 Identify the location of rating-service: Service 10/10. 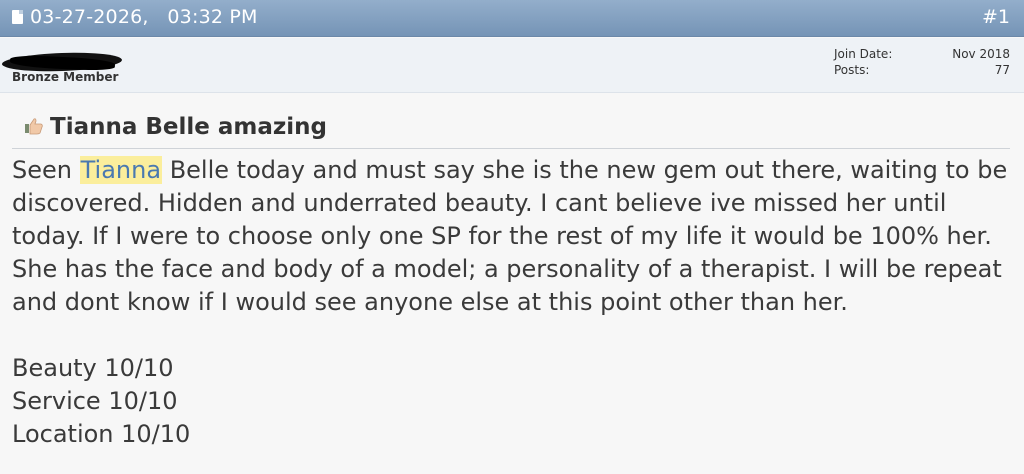
(95, 401).